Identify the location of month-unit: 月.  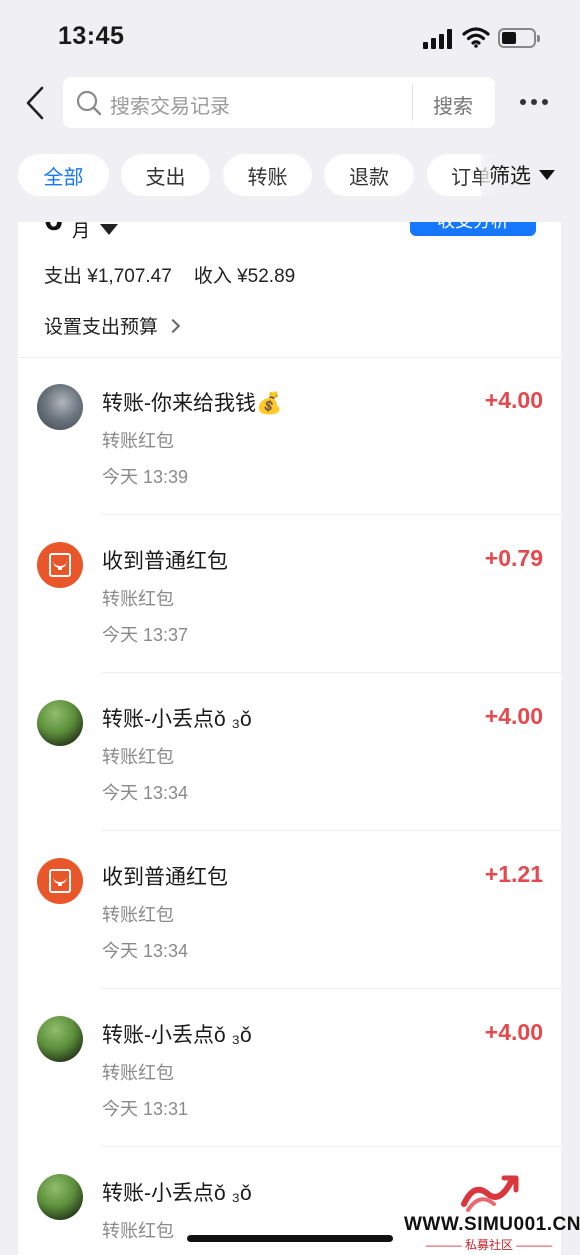
(81, 231).